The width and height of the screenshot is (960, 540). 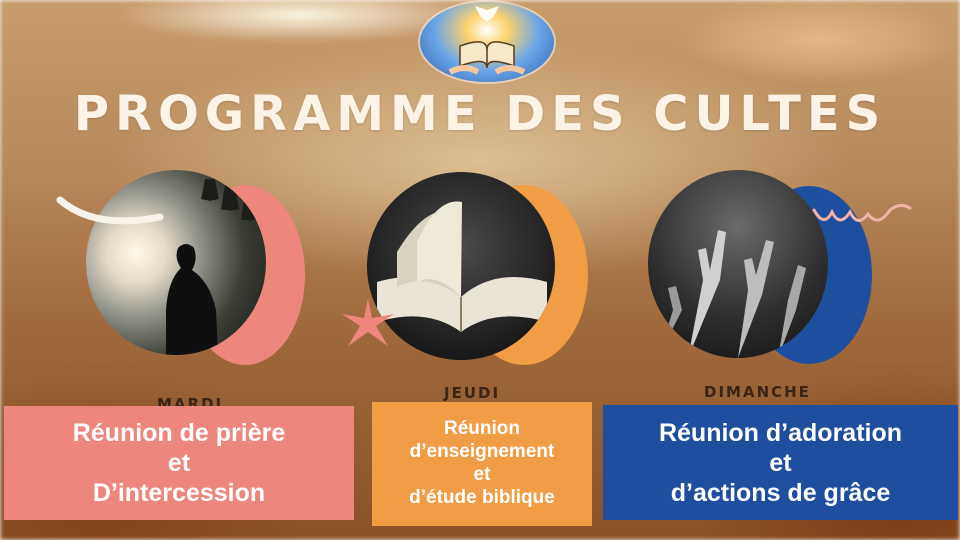 I want to click on service-card-mardi: Réunion de prière et D’intercession, so click(x=179, y=463).